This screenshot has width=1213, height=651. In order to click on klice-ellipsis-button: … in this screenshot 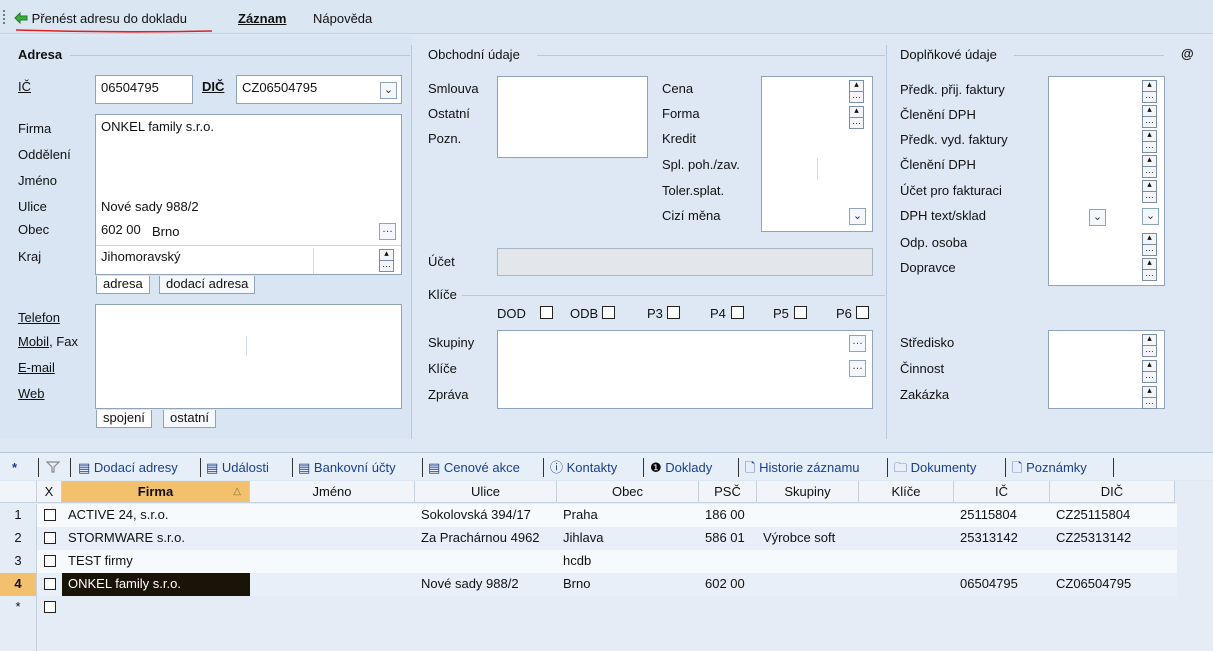, I will do `click(857, 368)`.